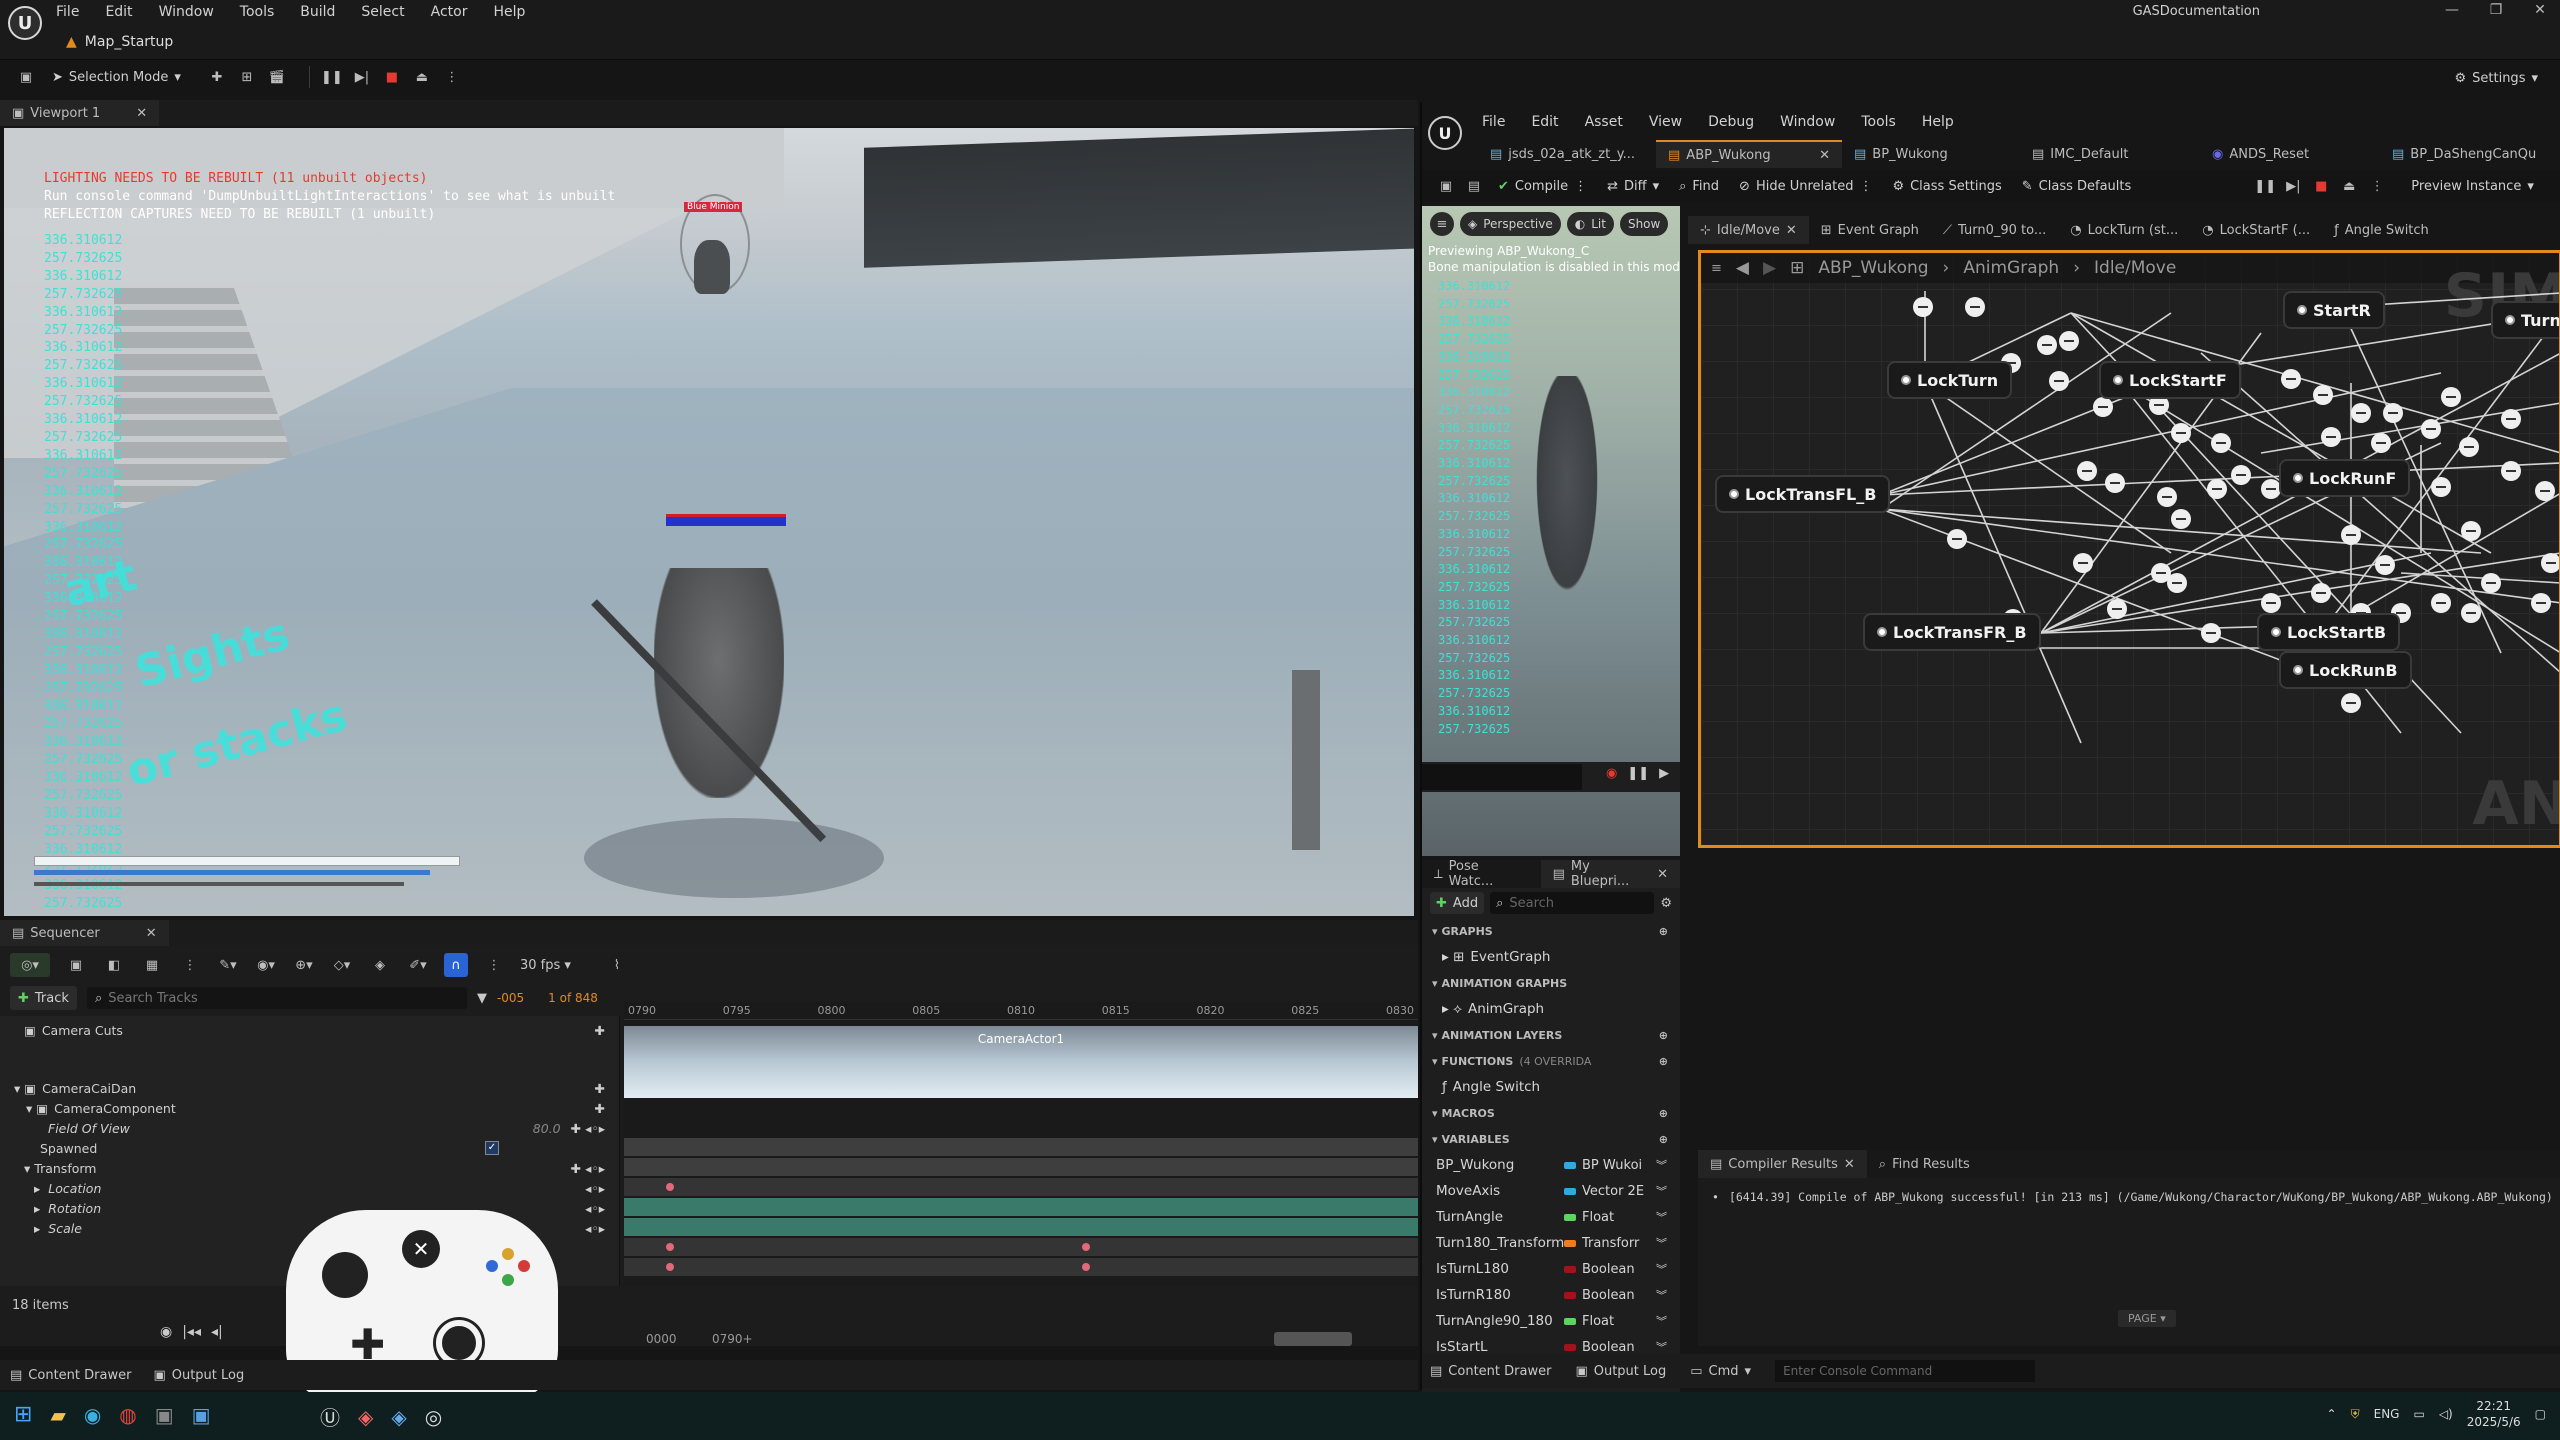 The height and width of the screenshot is (1440, 2560). Describe the element at coordinates (1551, 1295) in the screenshot. I see `variable-row: IsTurnR180 Boolean ︾` at that location.